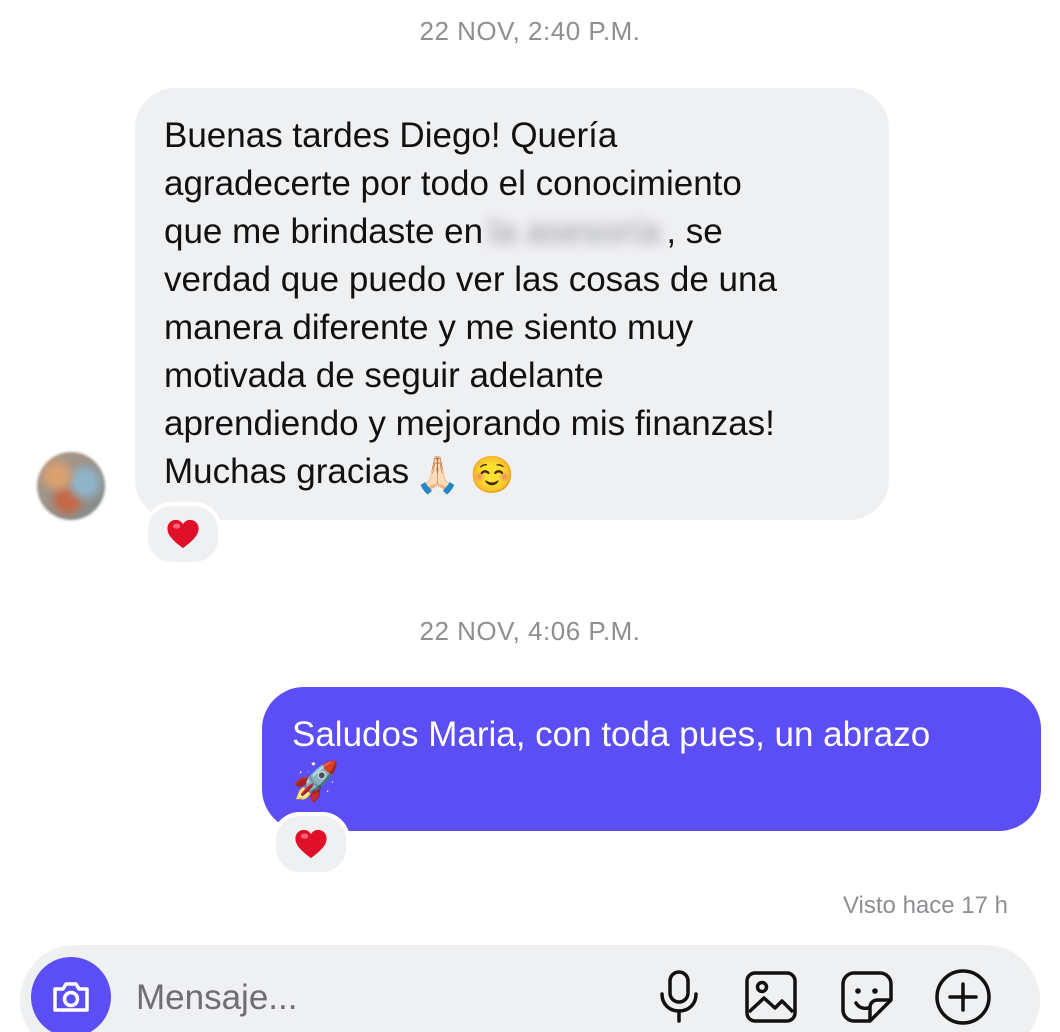  What do you see at coordinates (384, 375) in the screenshot?
I see `message-line: motivada de seguir adelante` at bounding box center [384, 375].